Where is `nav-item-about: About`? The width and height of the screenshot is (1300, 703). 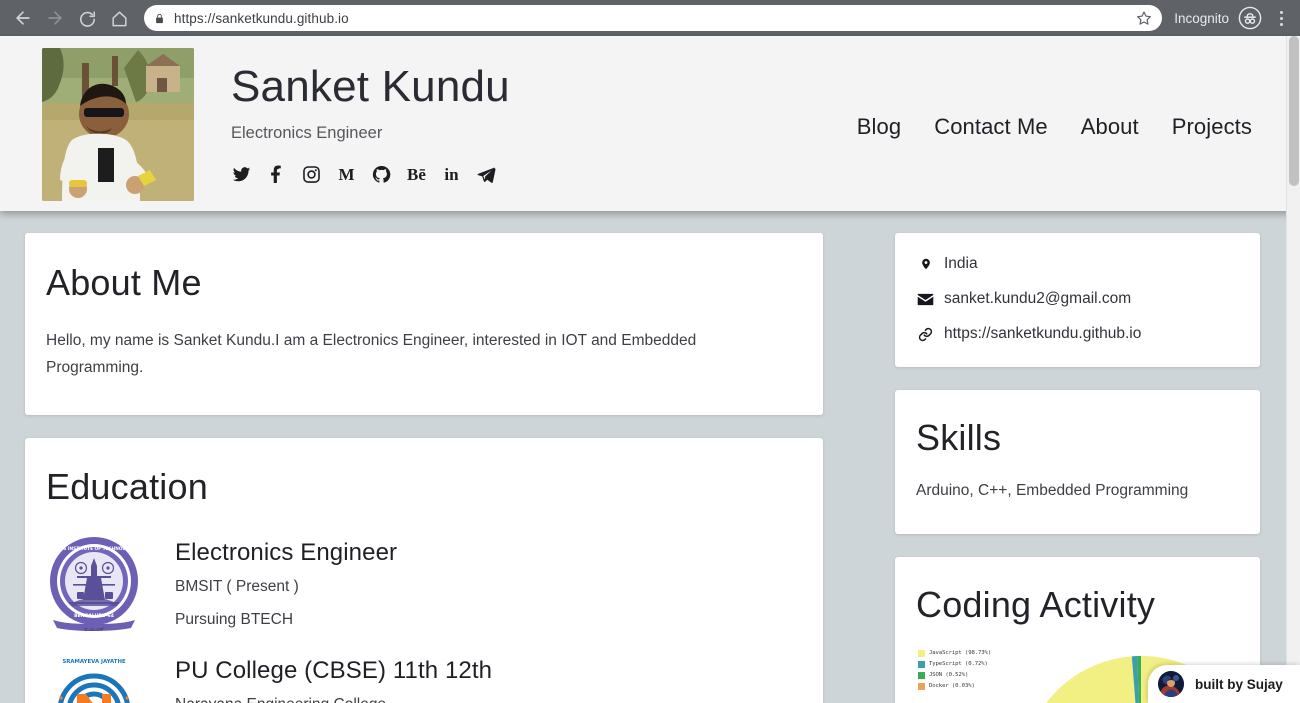
nav-item-about: About is located at coordinates (1110, 127).